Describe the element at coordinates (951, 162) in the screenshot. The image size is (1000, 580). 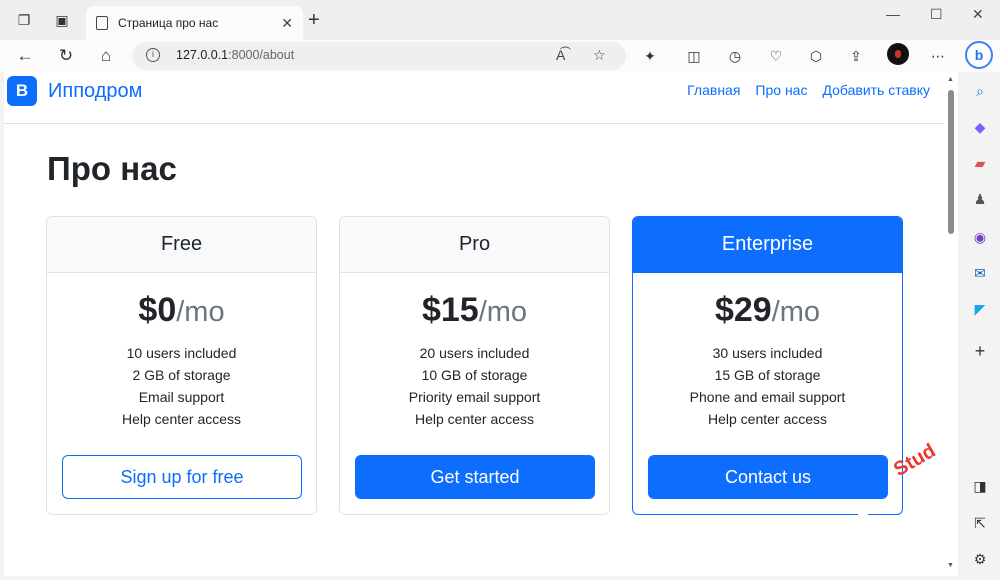
I see `scroll-thumb` at that location.